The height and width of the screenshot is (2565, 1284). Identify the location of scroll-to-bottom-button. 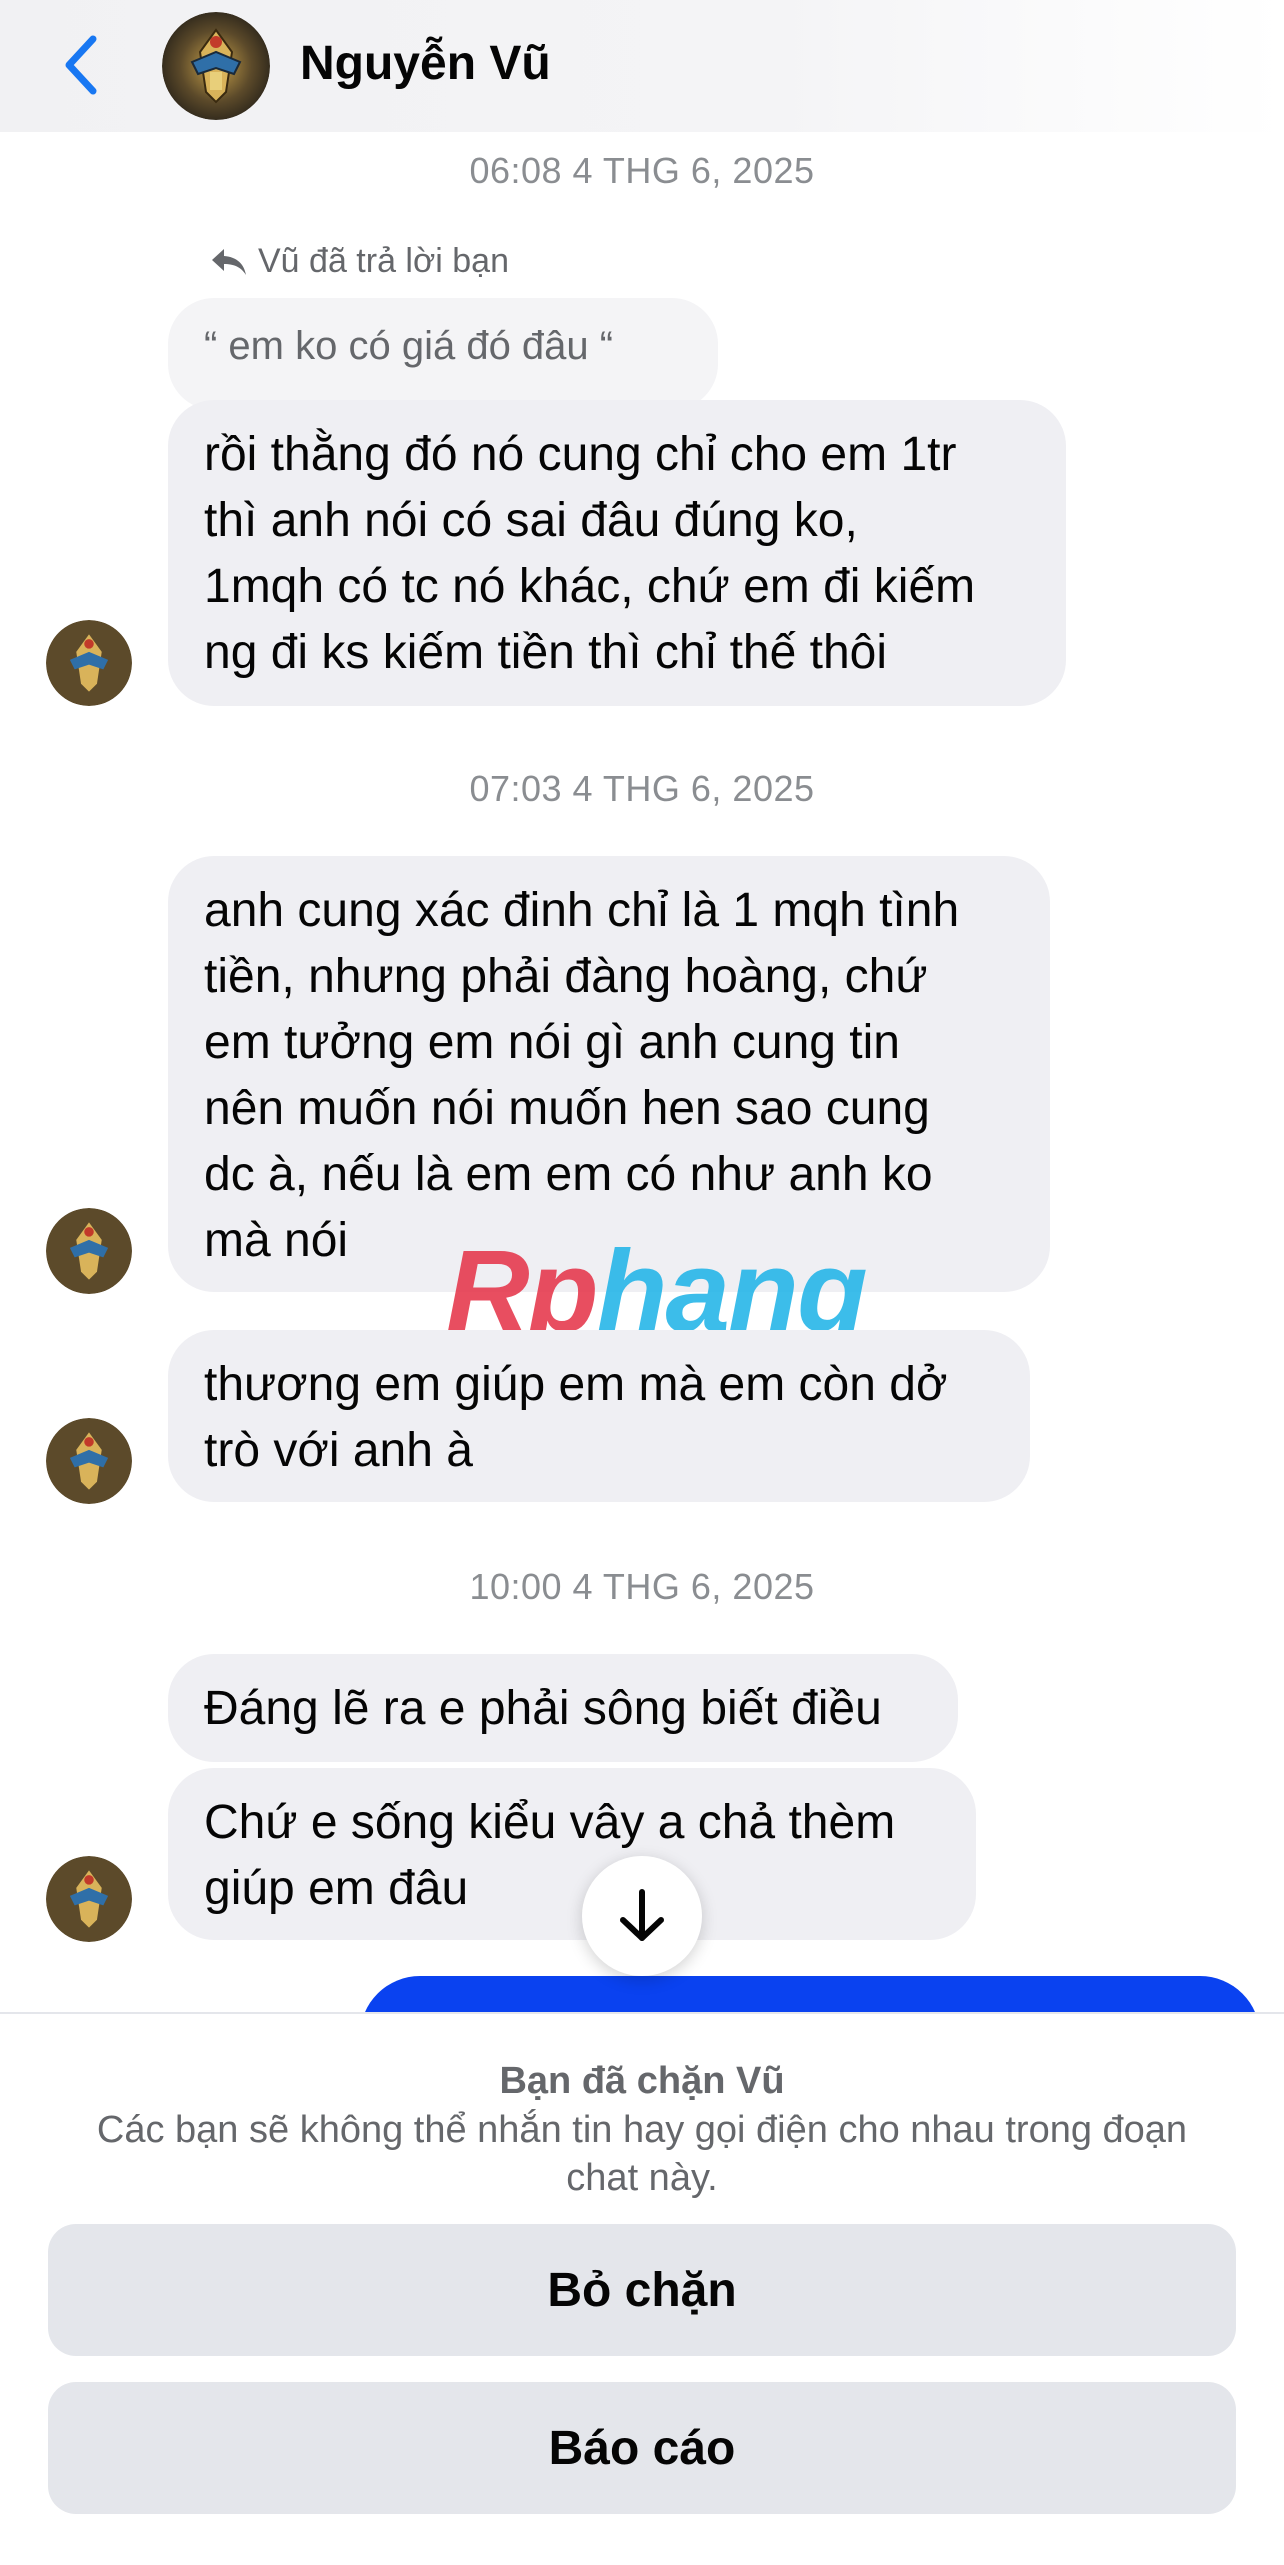
(642, 1916).